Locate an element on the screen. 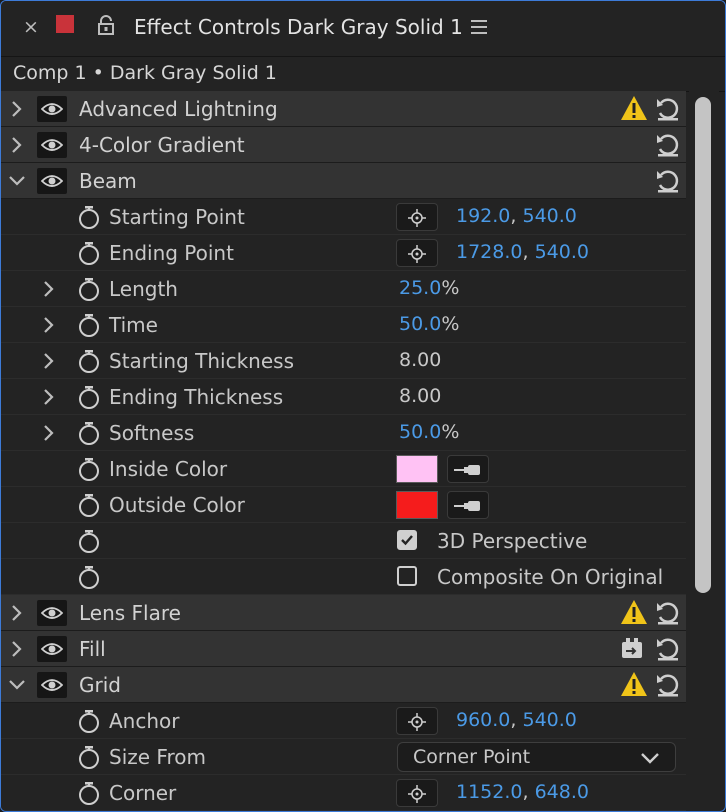 The image size is (726, 812). property-row-ending-point: Ending Point 1728.0, 540.0 is located at coordinates (343, 253).